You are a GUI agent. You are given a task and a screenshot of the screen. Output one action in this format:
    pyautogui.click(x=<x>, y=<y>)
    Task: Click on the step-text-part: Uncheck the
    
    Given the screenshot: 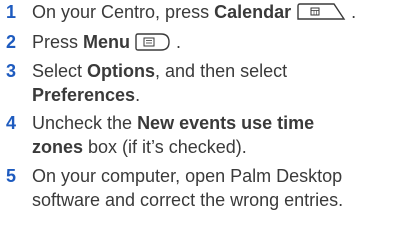 What is the action you would take?
    pyautogui.click(x=85, y=123)
    